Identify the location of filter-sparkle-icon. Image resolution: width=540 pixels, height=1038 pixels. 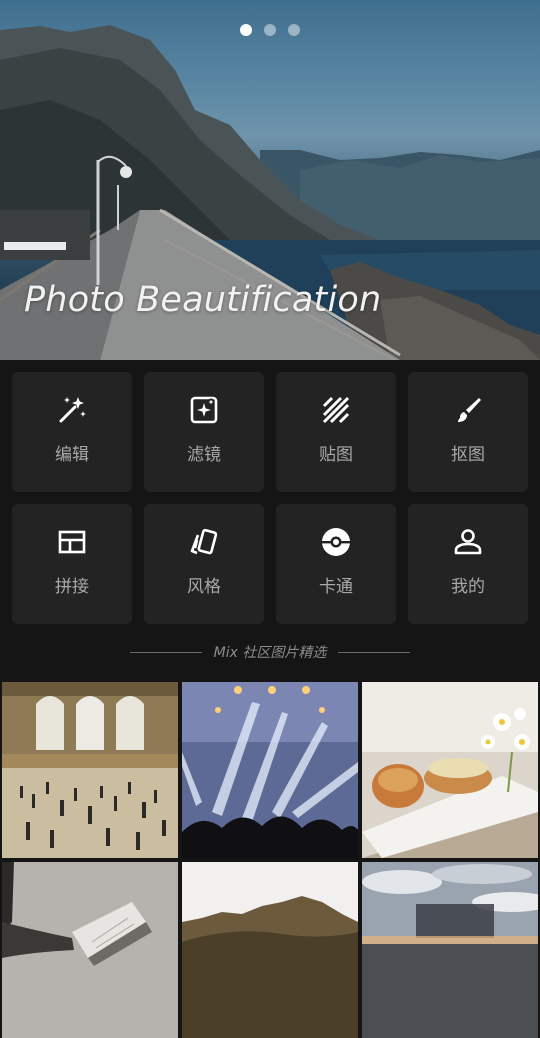
(204, 410).